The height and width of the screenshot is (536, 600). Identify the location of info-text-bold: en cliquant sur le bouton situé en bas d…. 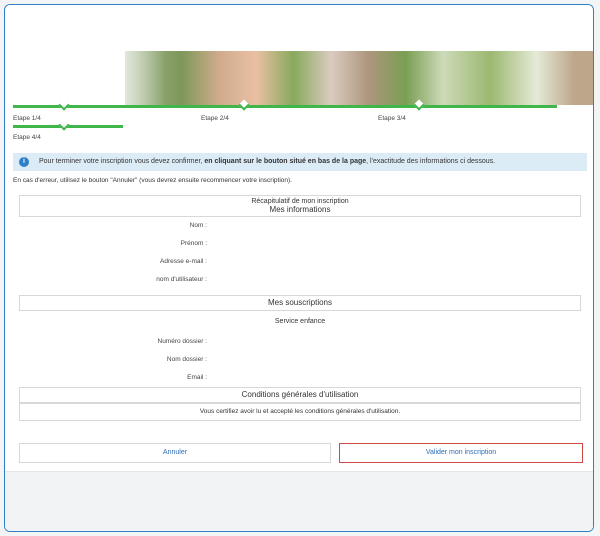
(285, 161).